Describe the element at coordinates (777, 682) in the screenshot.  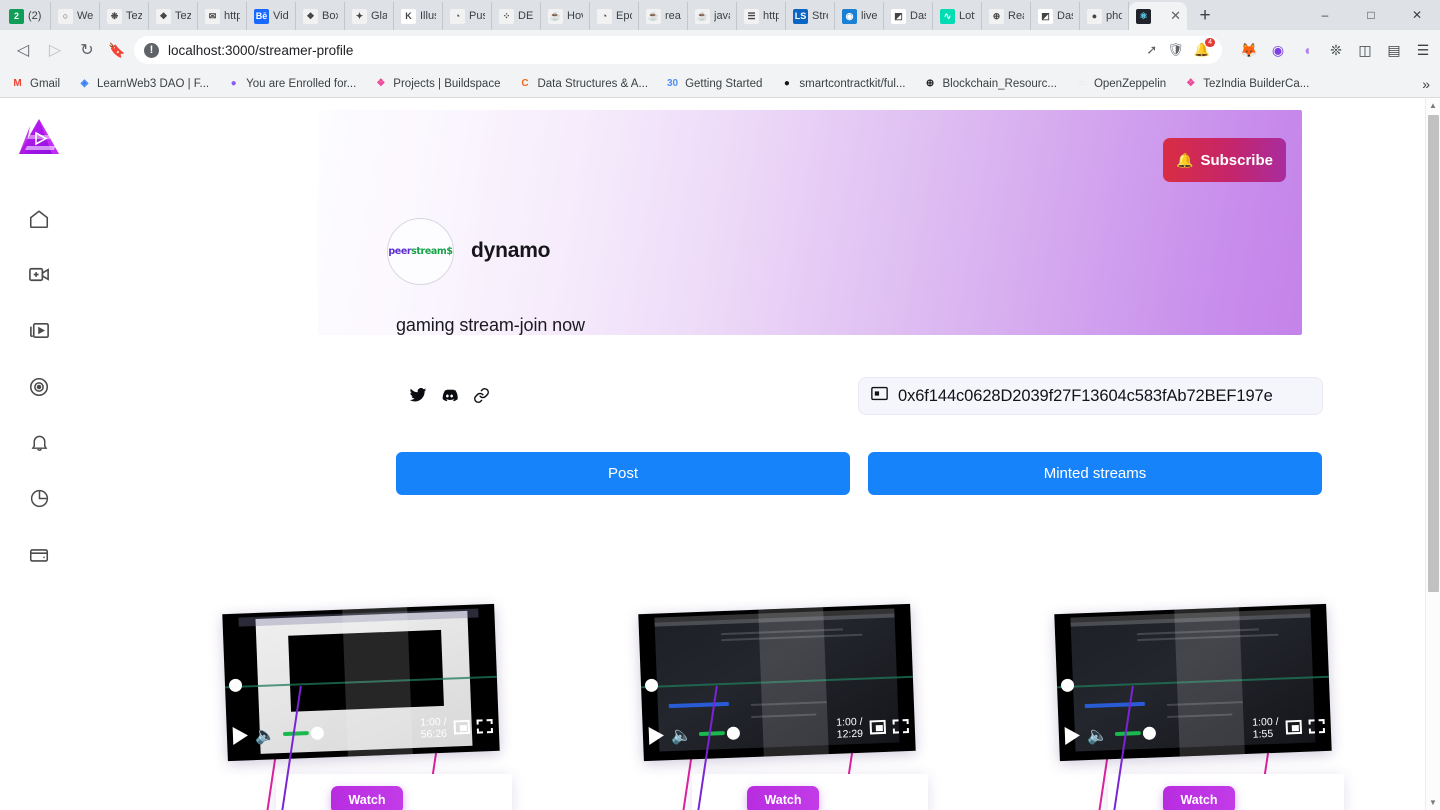
I see `video-thumbnail: 🔈 1:00 /12:29` at that location.